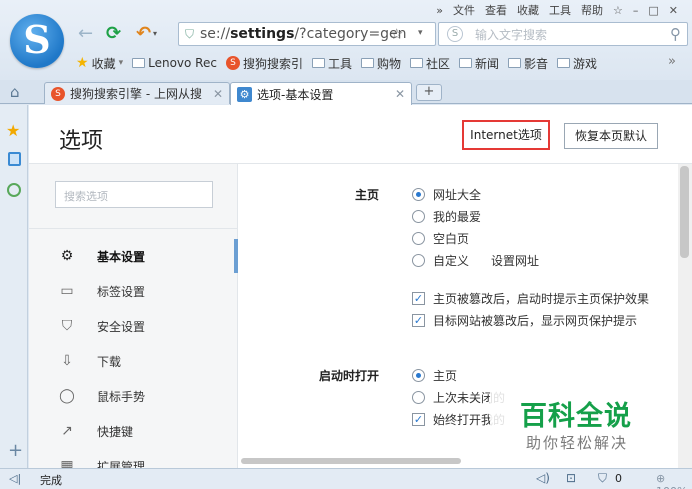 This screenshot has height=489, width=692. What do you see at coordinates (109, 361) in the screenshot?
I see `nav-item-label: 下载` at bounding box center [109, 361].